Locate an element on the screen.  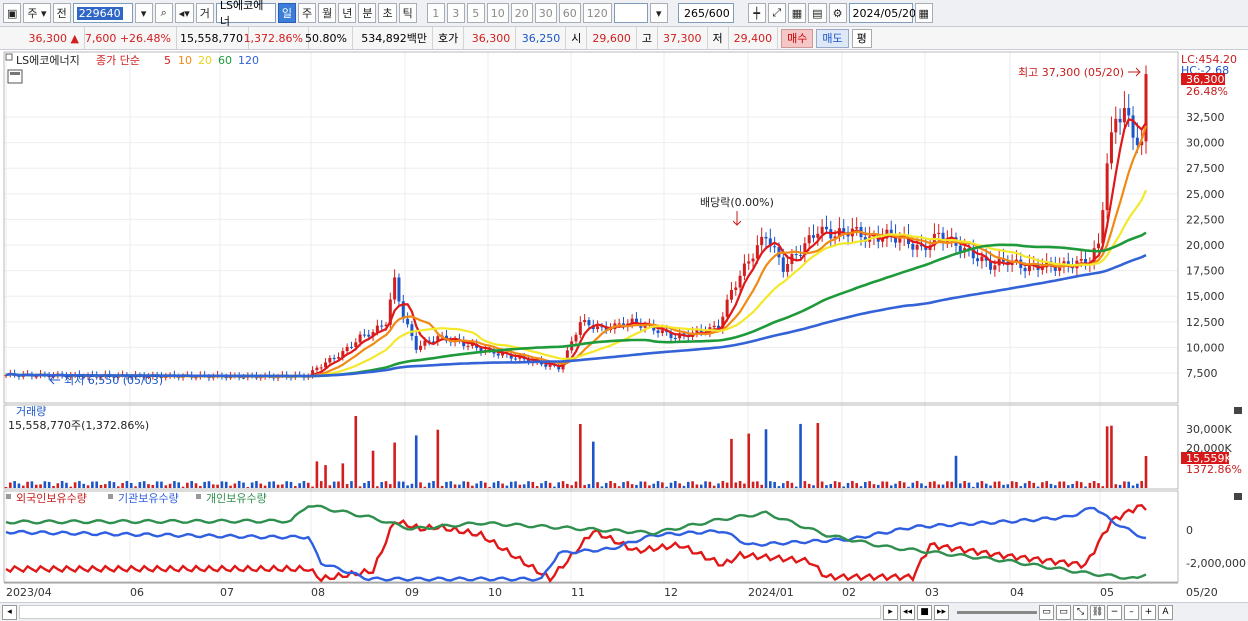
stop-icon: ■ is located at coordinates (924, 612).